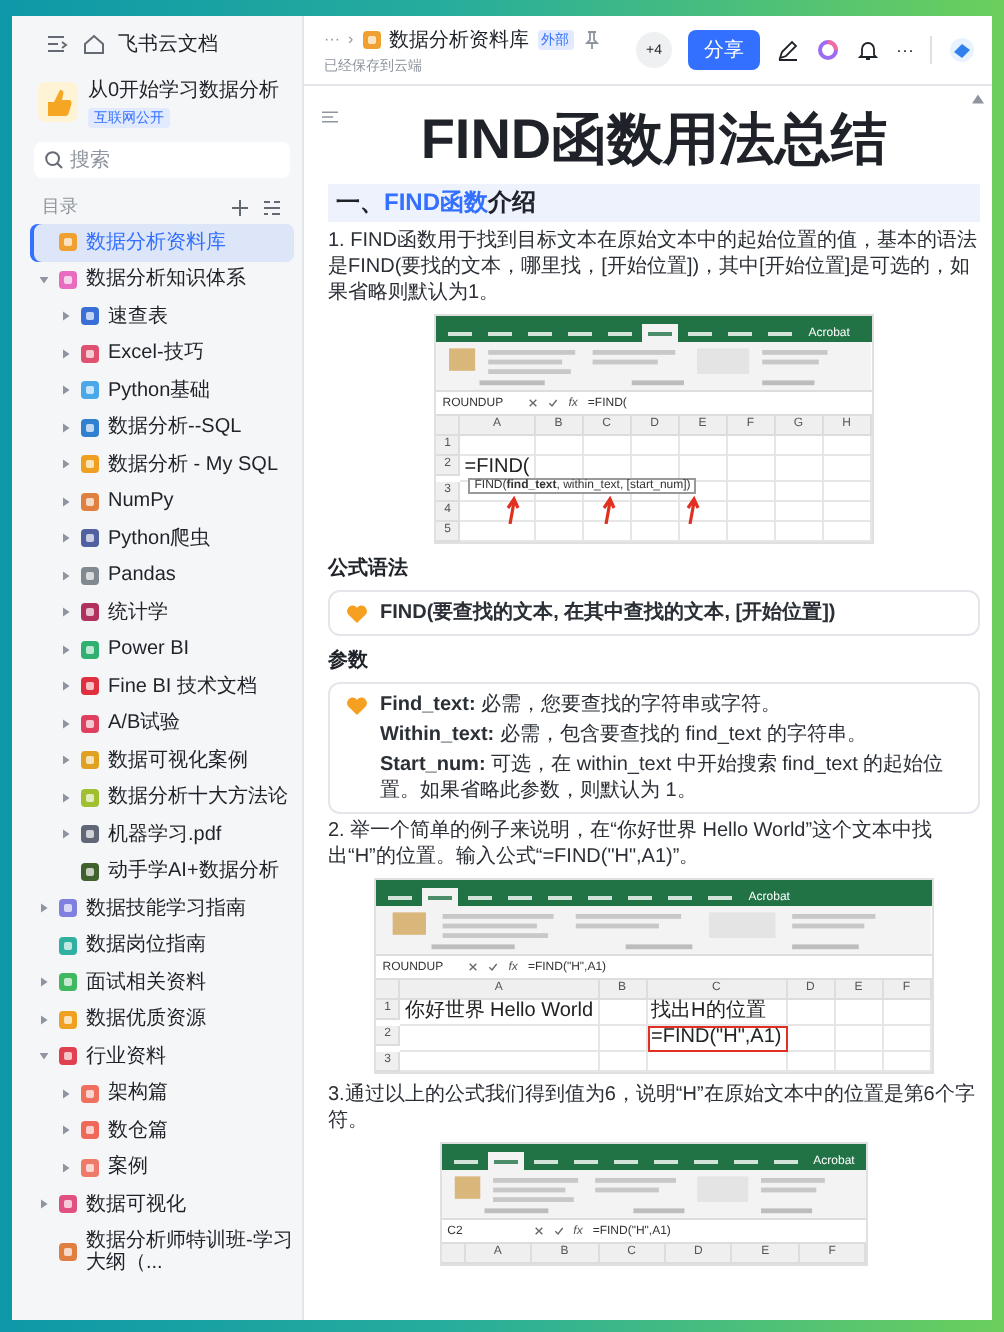 This screenshot has height=1332, width=1004. What do you see at coordinates (631, 844) in the screenshot?
I see `paragraph: 2. 举一个简单的例子来说明，在“你好世界 Hello World”这个文本中找出“H”的位置。输入公式“=FIND("H",A1)”。` at bounding box center [631, 844].